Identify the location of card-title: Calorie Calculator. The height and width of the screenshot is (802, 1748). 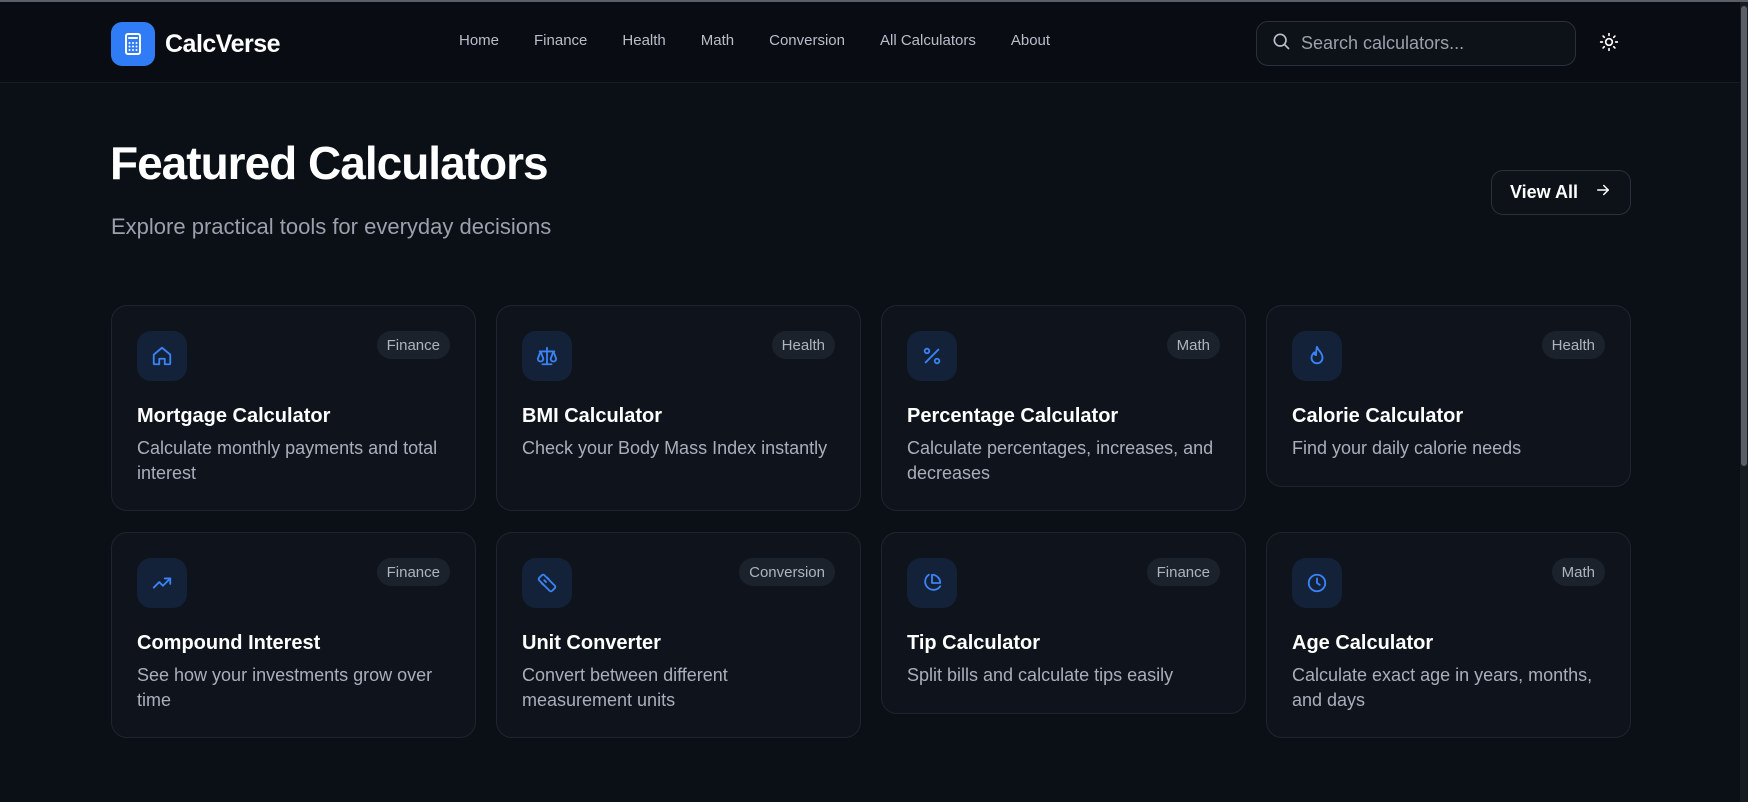
(1378, 416).